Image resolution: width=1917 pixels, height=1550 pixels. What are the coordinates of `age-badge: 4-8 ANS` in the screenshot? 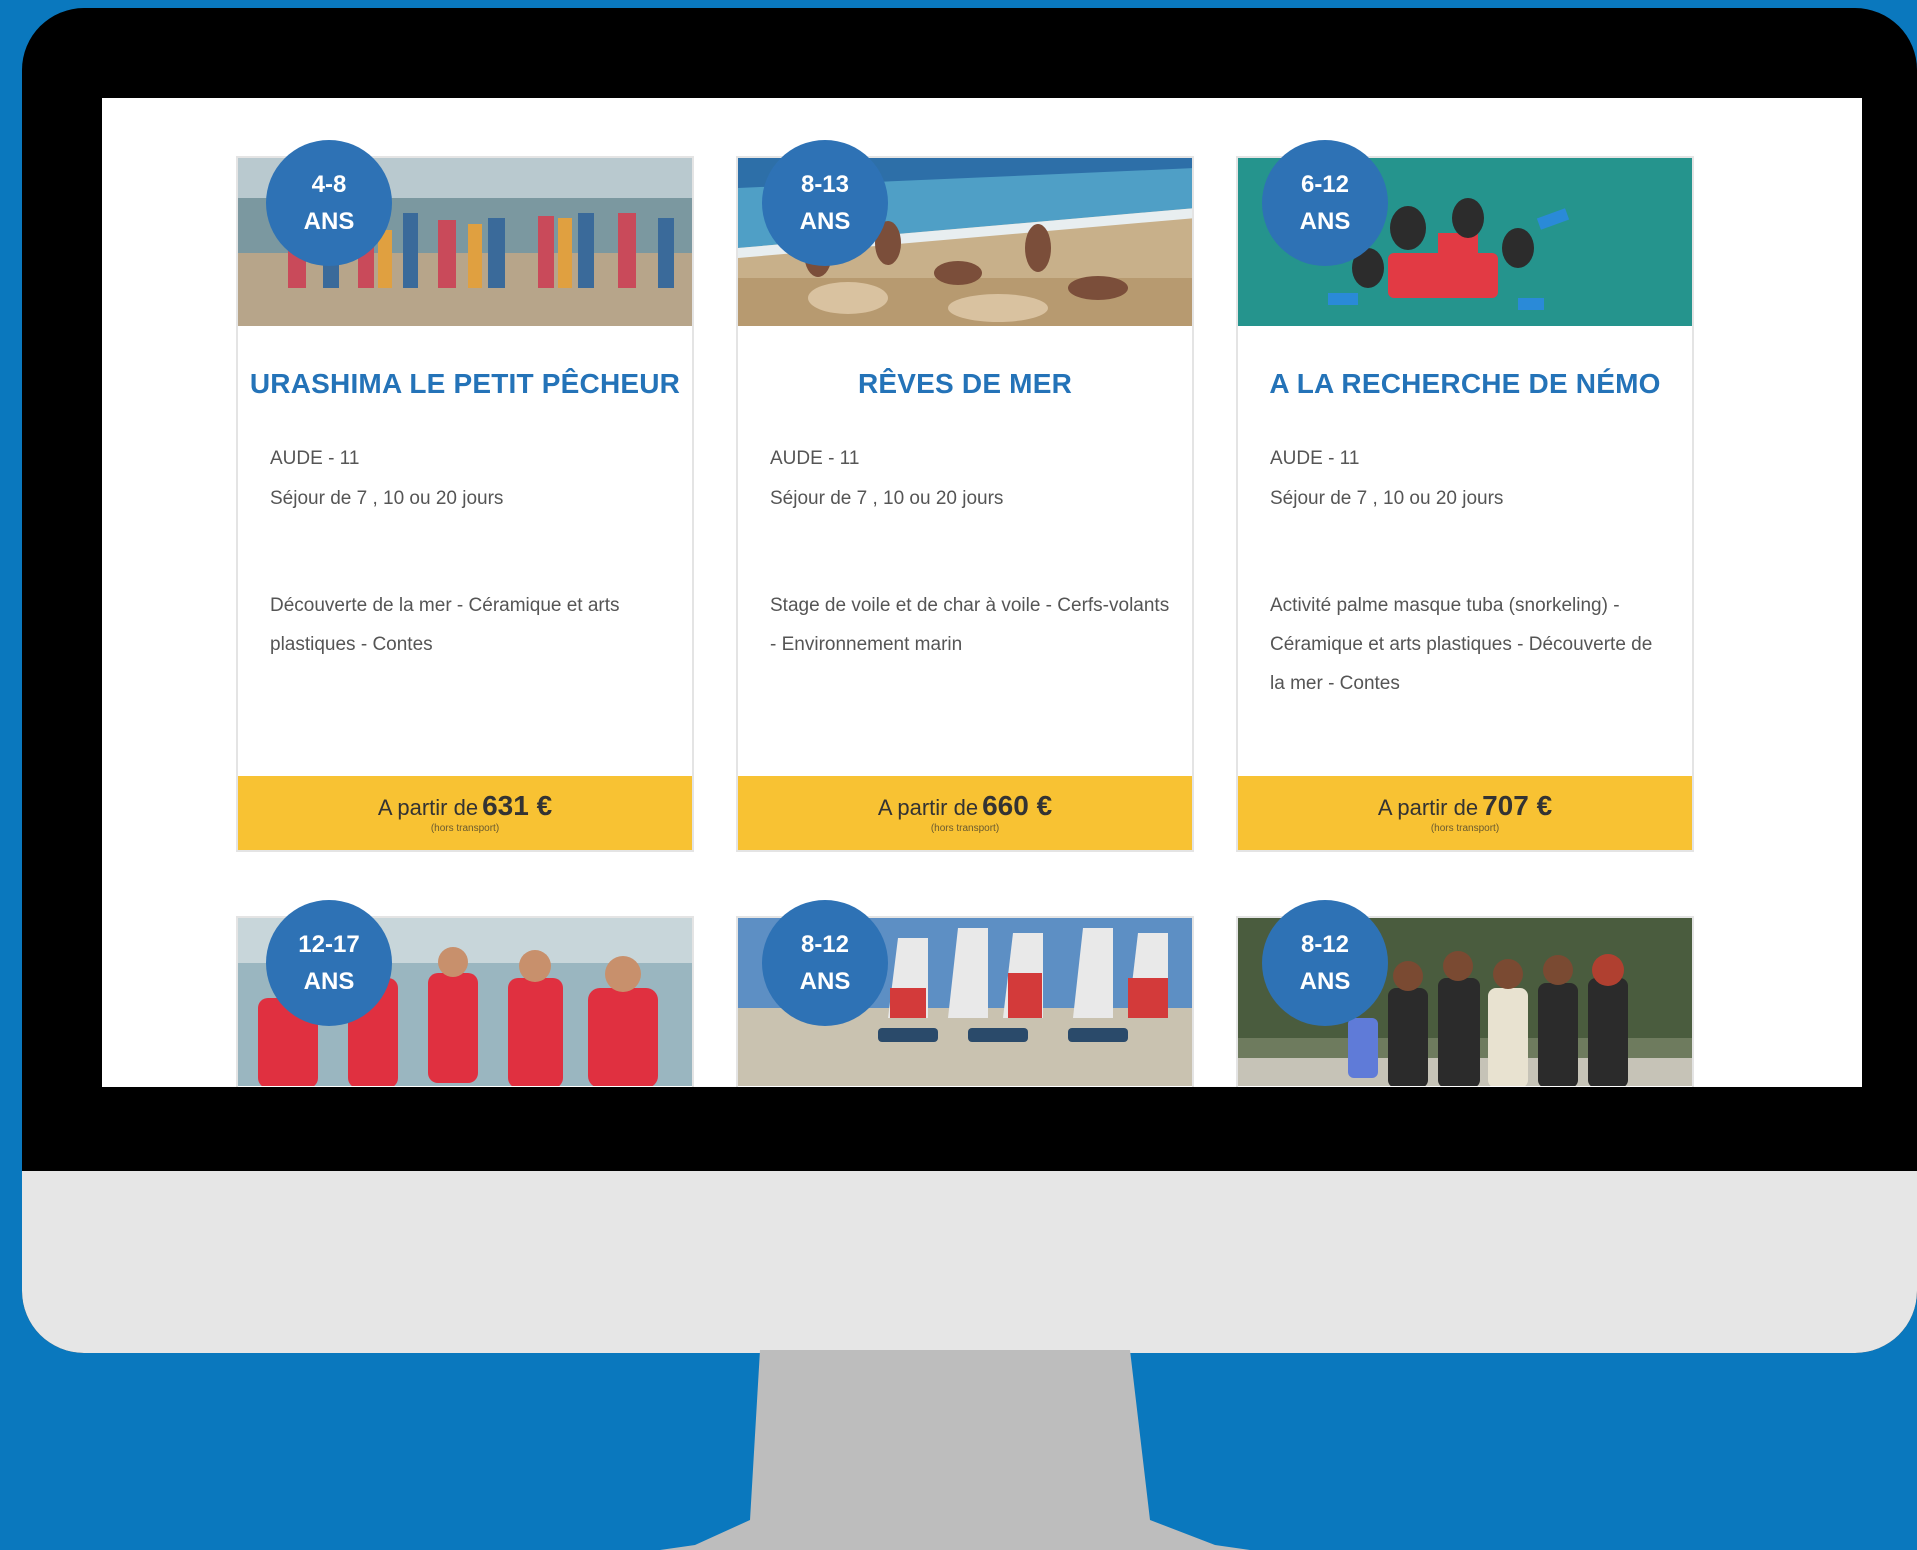 It's located at (329, 203).